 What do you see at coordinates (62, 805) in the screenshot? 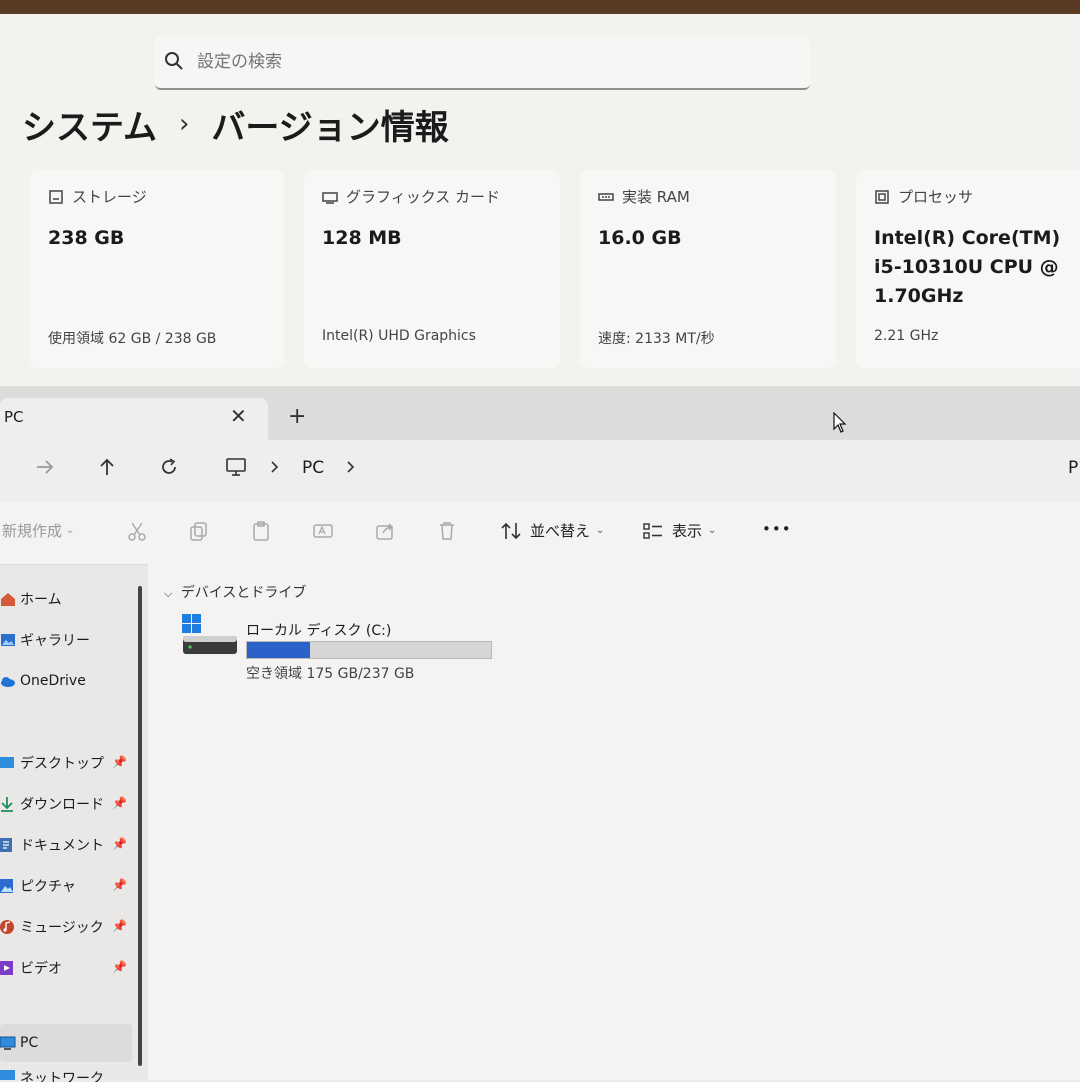
I see `sidebar-item-label: ダウンロード` at bounding box center [62, 805].